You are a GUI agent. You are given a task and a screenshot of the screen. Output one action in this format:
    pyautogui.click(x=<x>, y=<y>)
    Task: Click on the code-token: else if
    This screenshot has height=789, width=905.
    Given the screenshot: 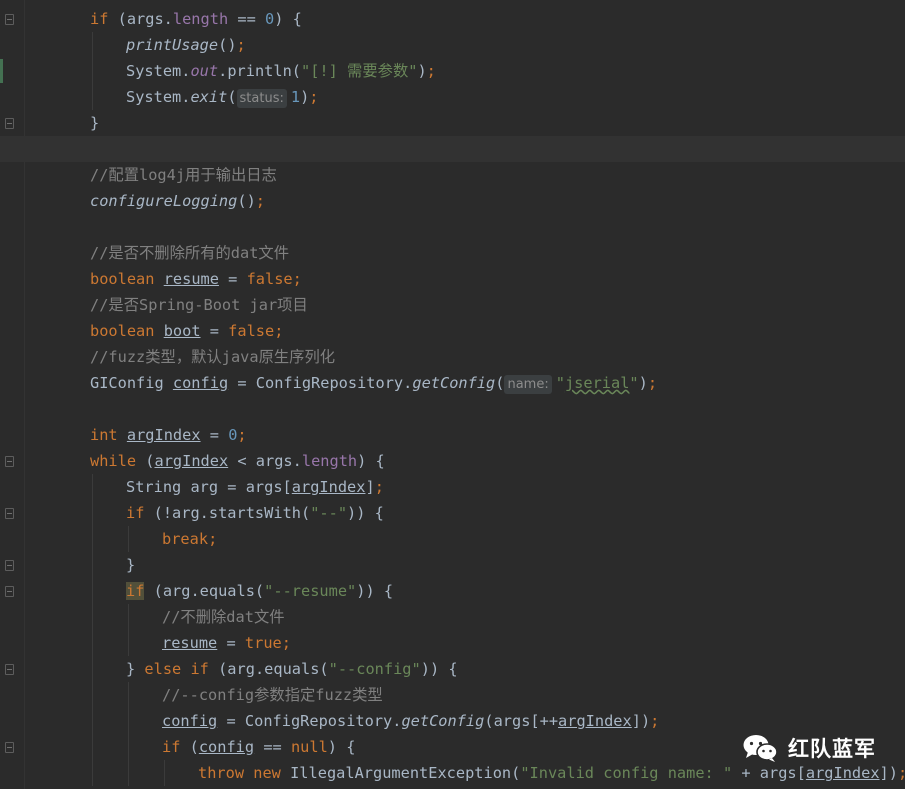 What is the action you would take?
    pyautogui.click(x=176, y=669)
    